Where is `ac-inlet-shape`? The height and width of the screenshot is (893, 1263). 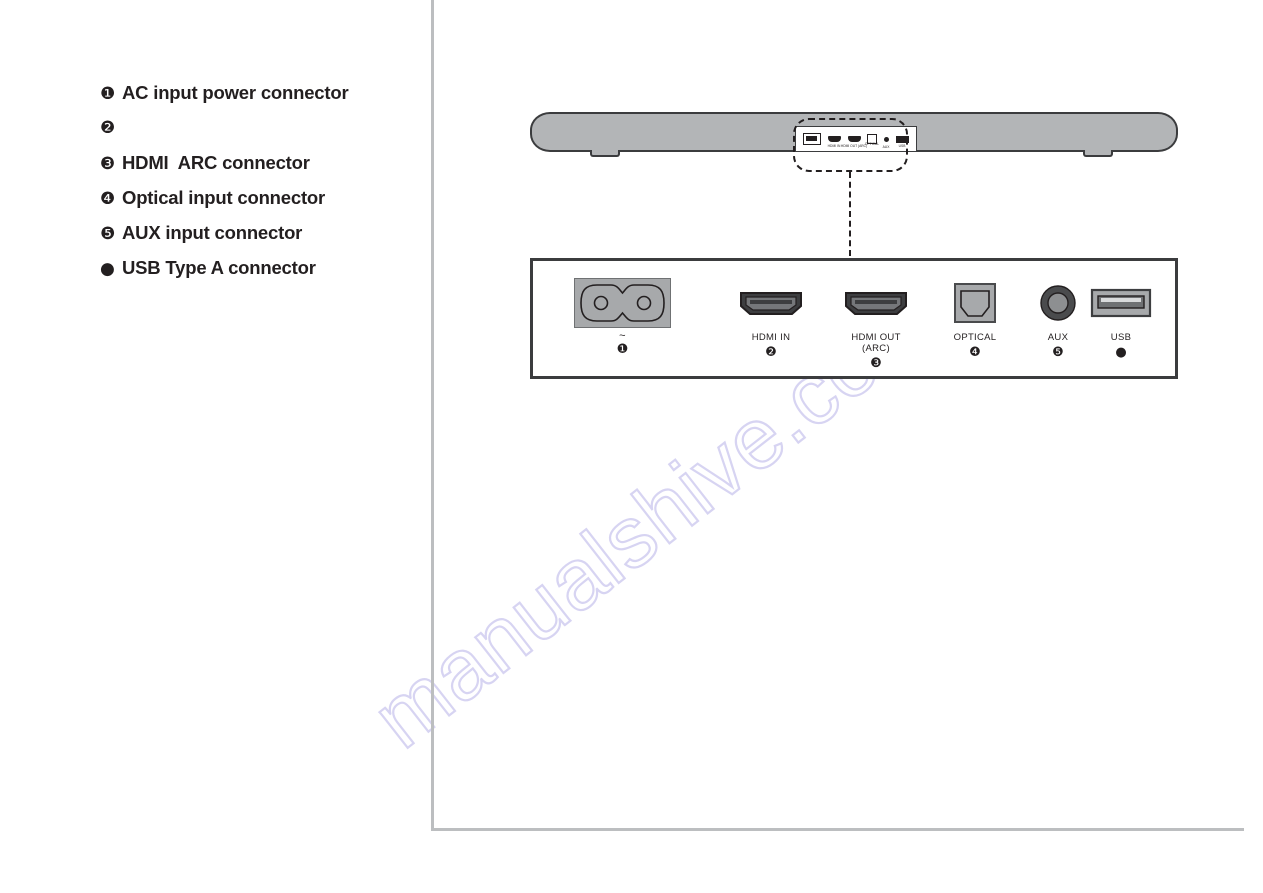
ac-inlet-shape is located at coordinates (622, 303).